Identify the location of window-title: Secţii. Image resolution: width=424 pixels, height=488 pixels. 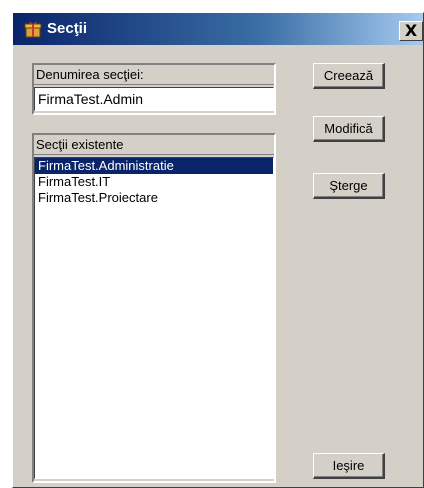
(67, 28).